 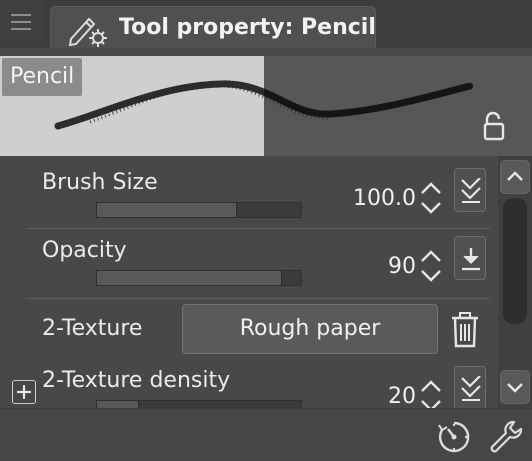 I want to click on texture-density-pressure-button, so click(x=470, y=387).